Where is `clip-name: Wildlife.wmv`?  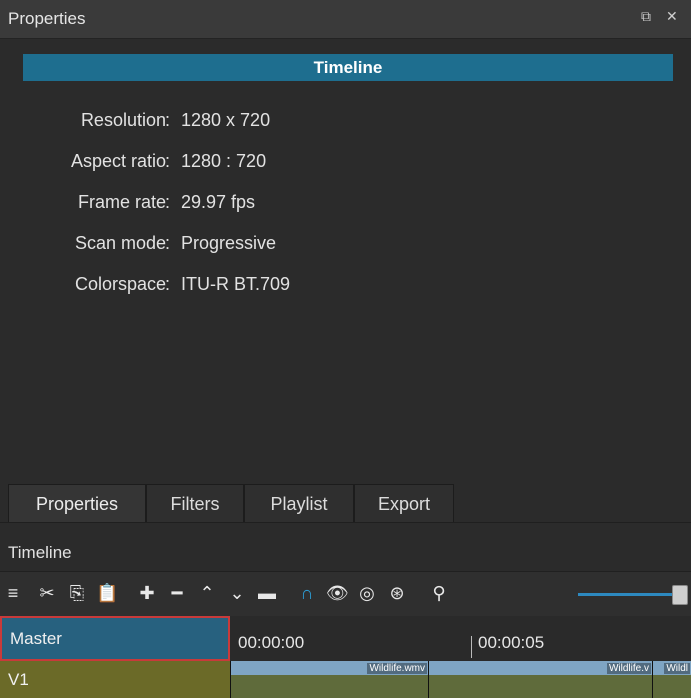
clip-name: Wildlife.wmv is located at coordinates (397, 668).